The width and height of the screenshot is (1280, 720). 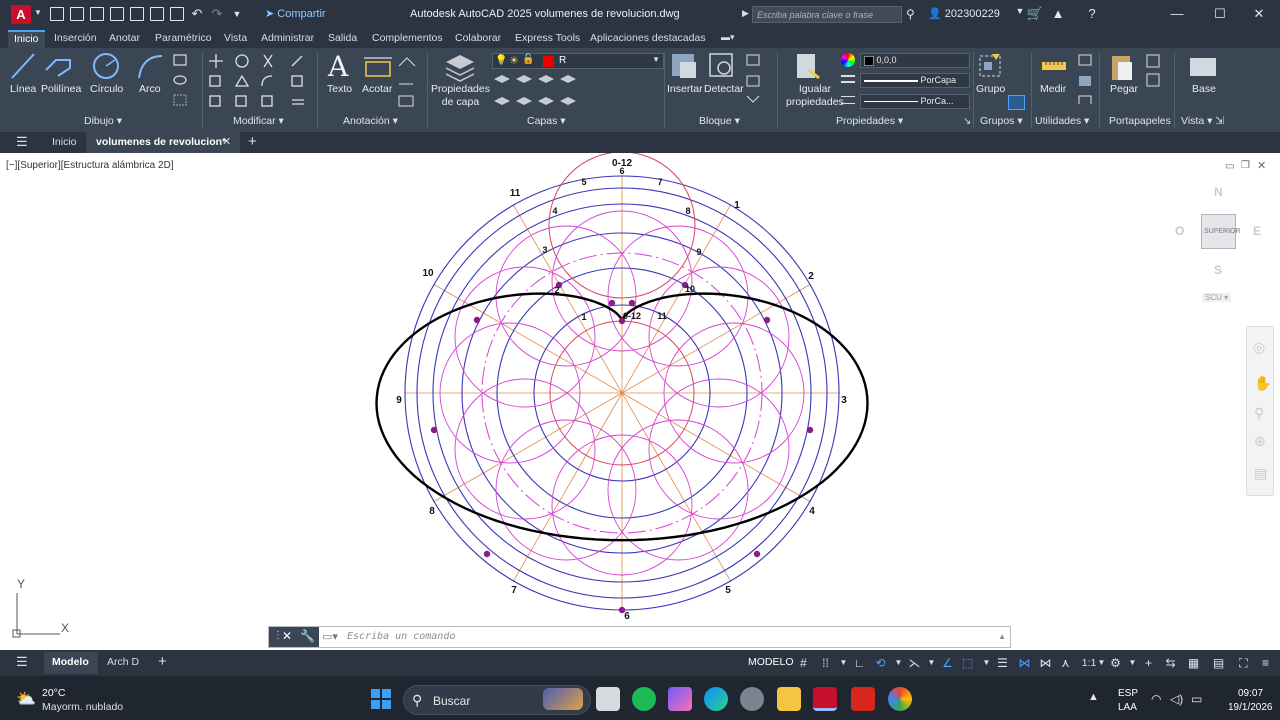 I want to click on measure-icon, so click(x=1054, y=66).